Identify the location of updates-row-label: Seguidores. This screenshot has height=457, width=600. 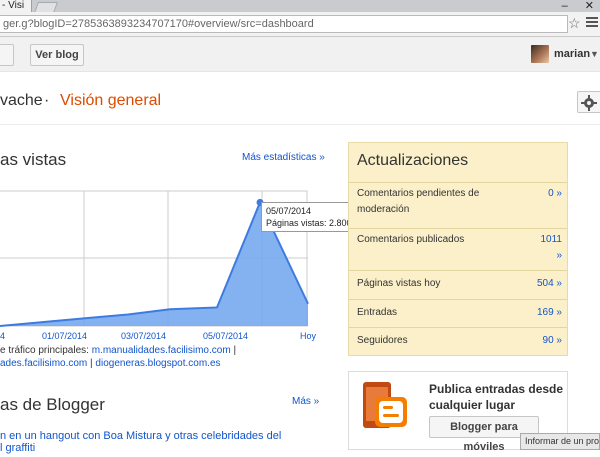
(382, 340).